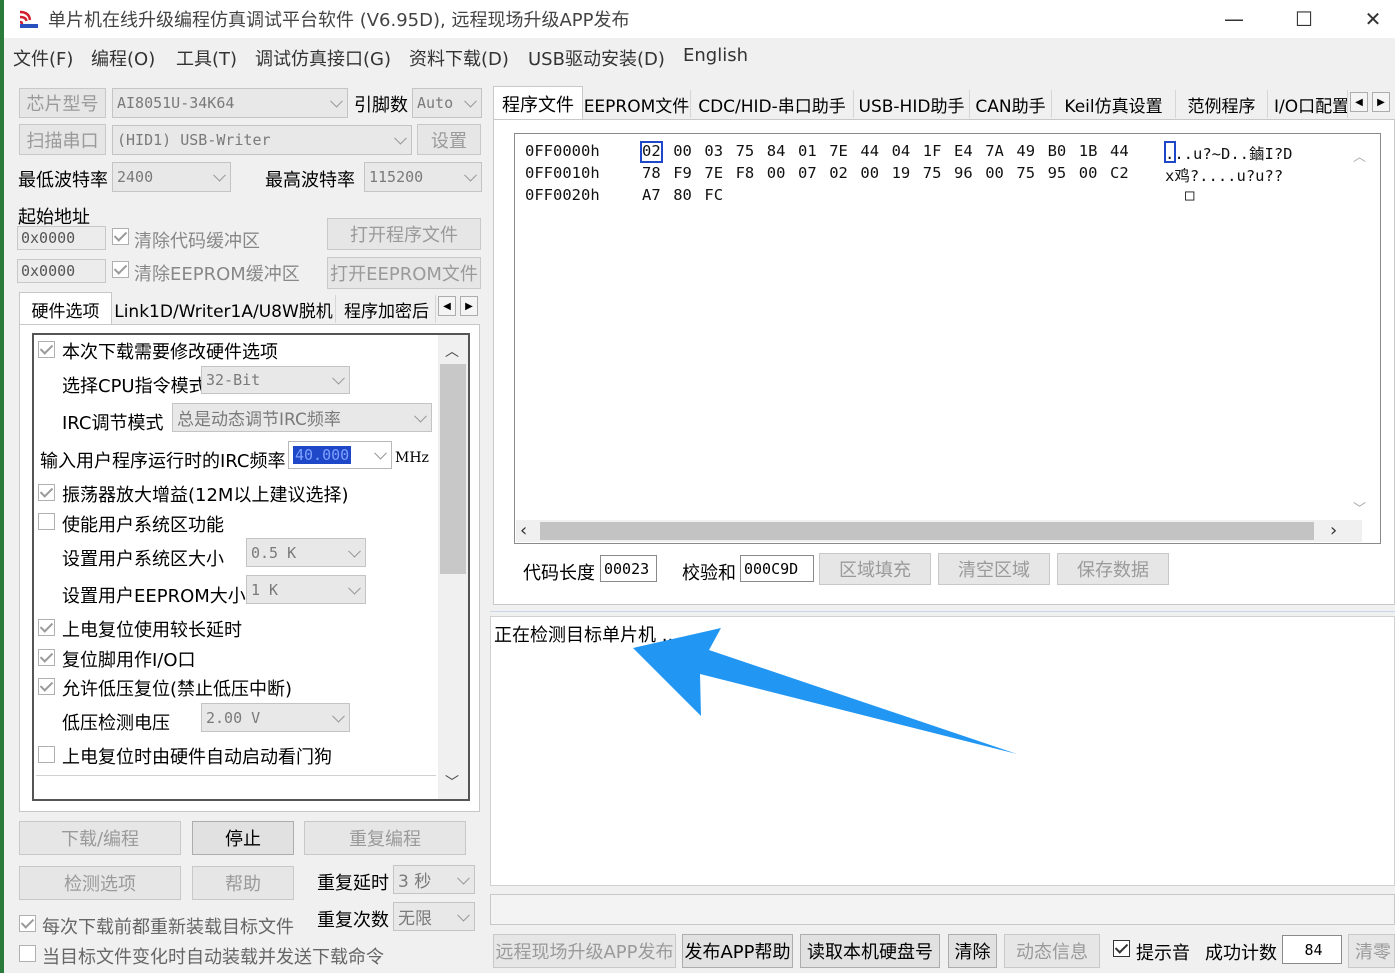 This screenshot has height=973, width=1395. What do you see at coordinates (1088, 151) in the screenshot?
I see `hex-byte: 1B` at bounding box center [1088, 151].